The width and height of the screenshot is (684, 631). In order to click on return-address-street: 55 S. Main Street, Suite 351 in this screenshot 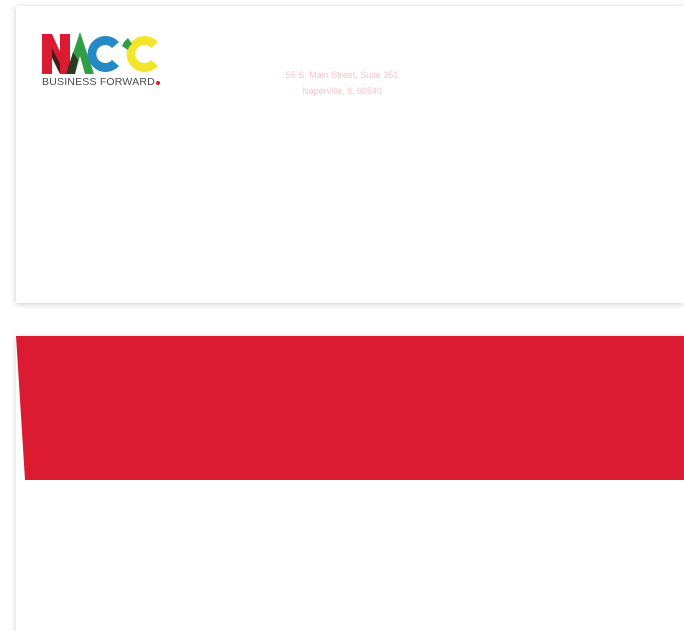, I will do `click(342, 75)`.